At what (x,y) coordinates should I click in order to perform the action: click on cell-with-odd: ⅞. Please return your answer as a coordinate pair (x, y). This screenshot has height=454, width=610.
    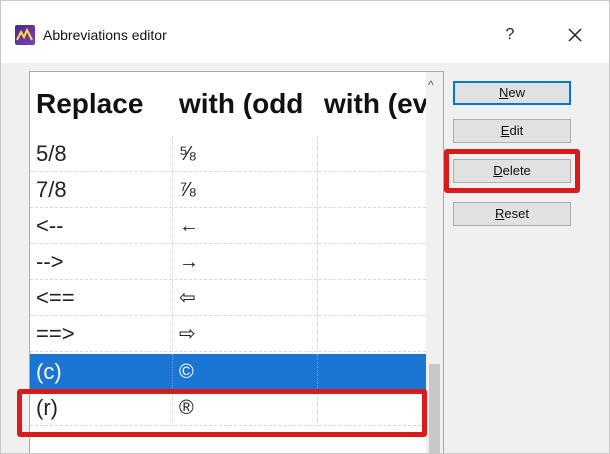
    Looking at the image, I should click on (245, 190).